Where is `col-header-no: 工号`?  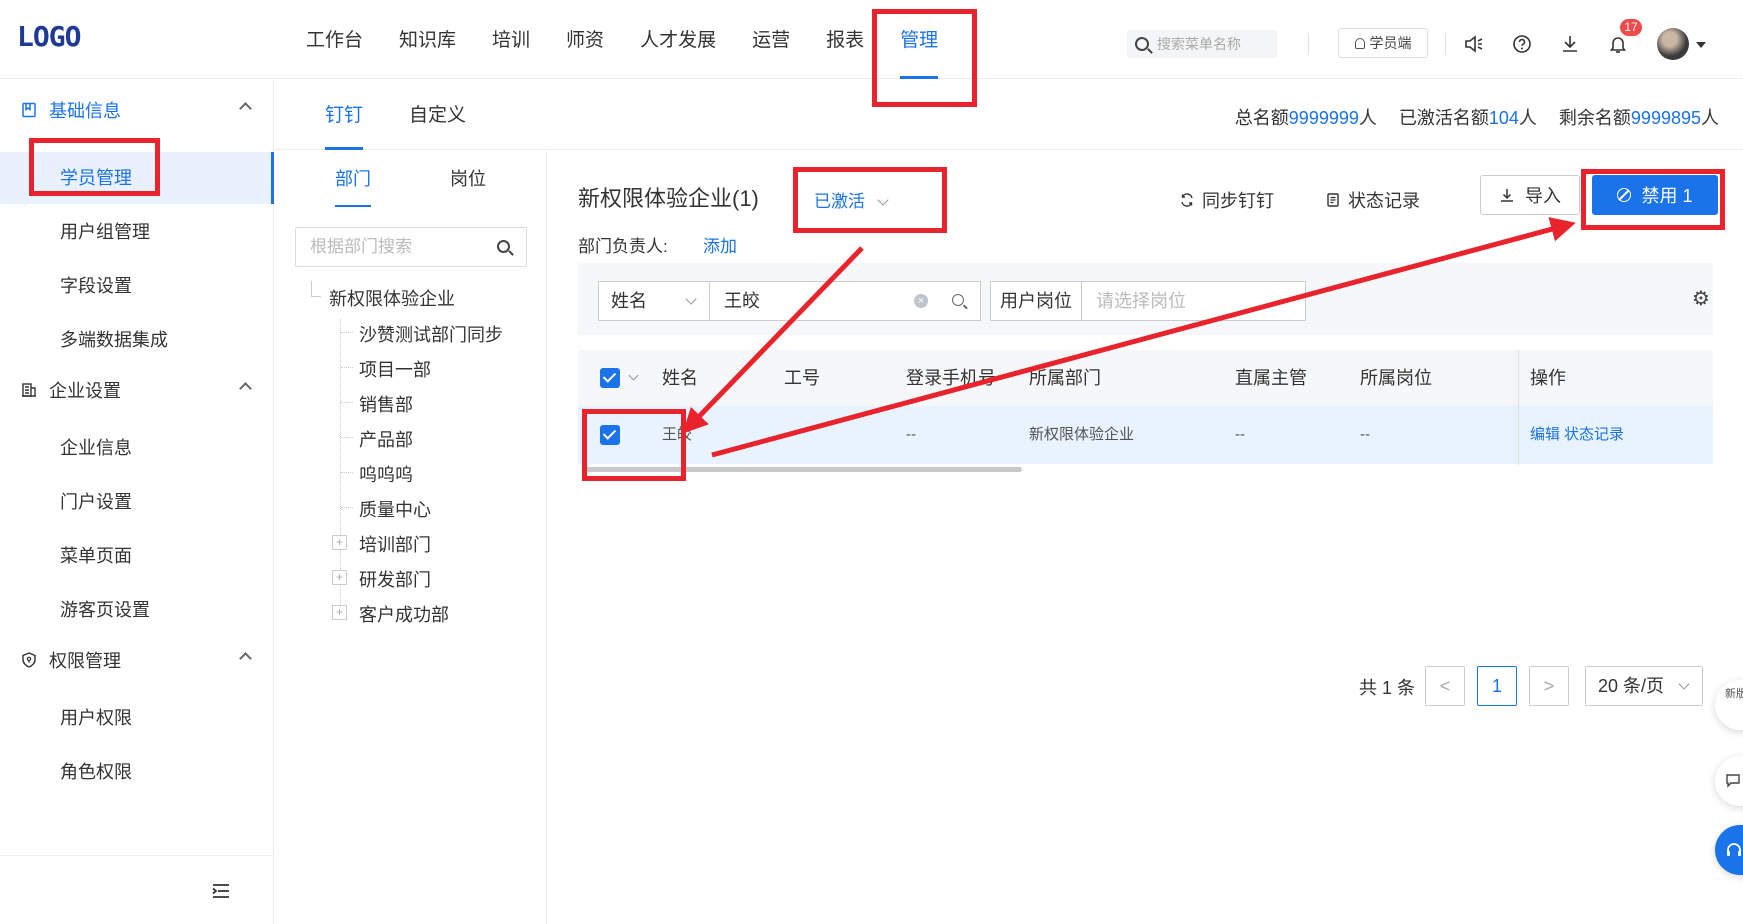
col-header-no: 工号 is located at coordinates (802, 378).